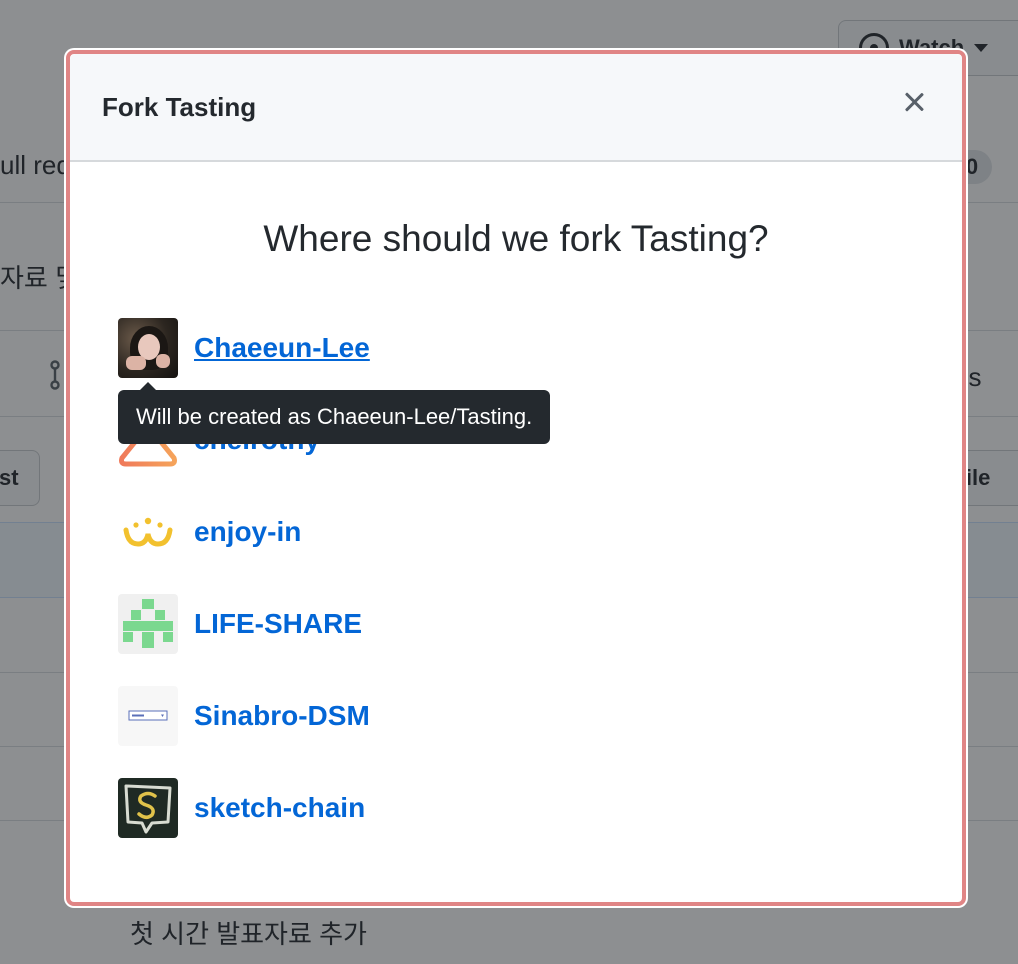  What do you see at coordinates (914, 102) in the screenshot?
I see `close-icon` at bounding box center [914, 102].